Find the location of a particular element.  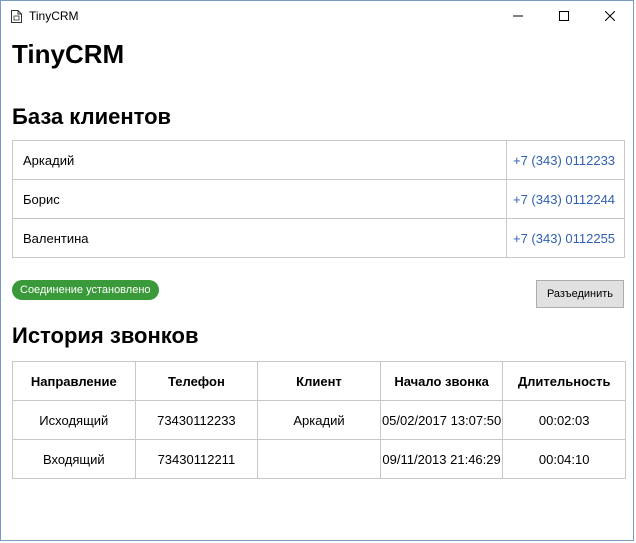

client-row: Борис +7 (343) 0112244 is located at coordinates (318, 199).